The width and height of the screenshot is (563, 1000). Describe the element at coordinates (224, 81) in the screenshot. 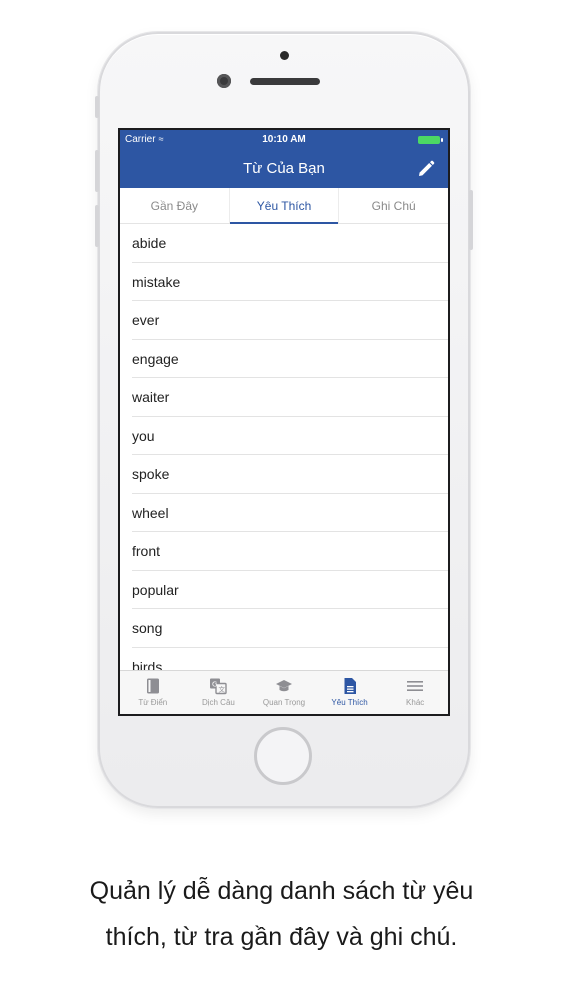

I see `front-camera` at that location.